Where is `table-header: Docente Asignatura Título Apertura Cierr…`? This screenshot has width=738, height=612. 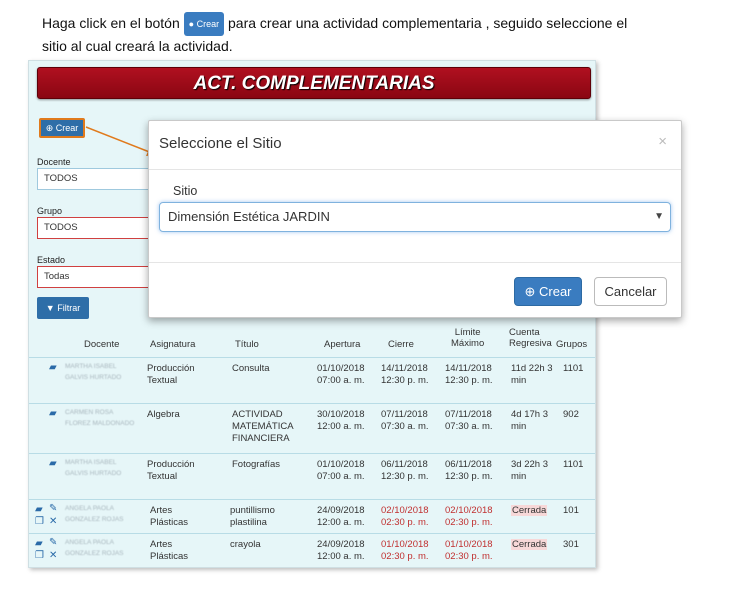
table-header: Docente Asignatura Título Apertura Cierr… is located at coordinates (312, 340).